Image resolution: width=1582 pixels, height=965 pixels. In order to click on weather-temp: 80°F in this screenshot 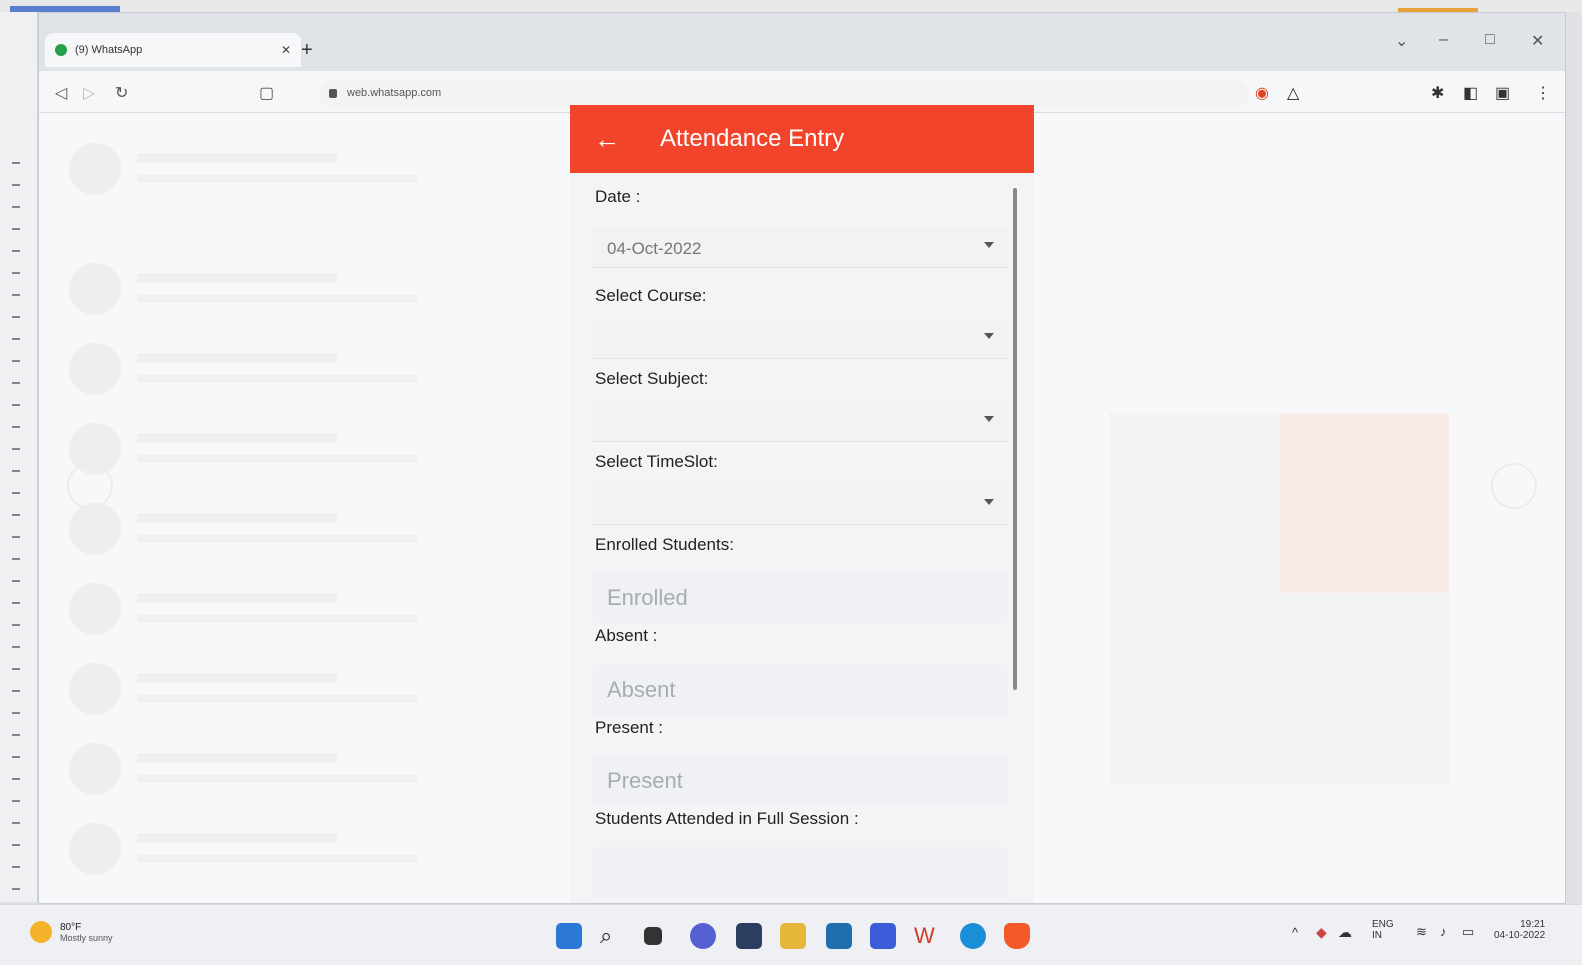, I will do `click(71, 927)`.